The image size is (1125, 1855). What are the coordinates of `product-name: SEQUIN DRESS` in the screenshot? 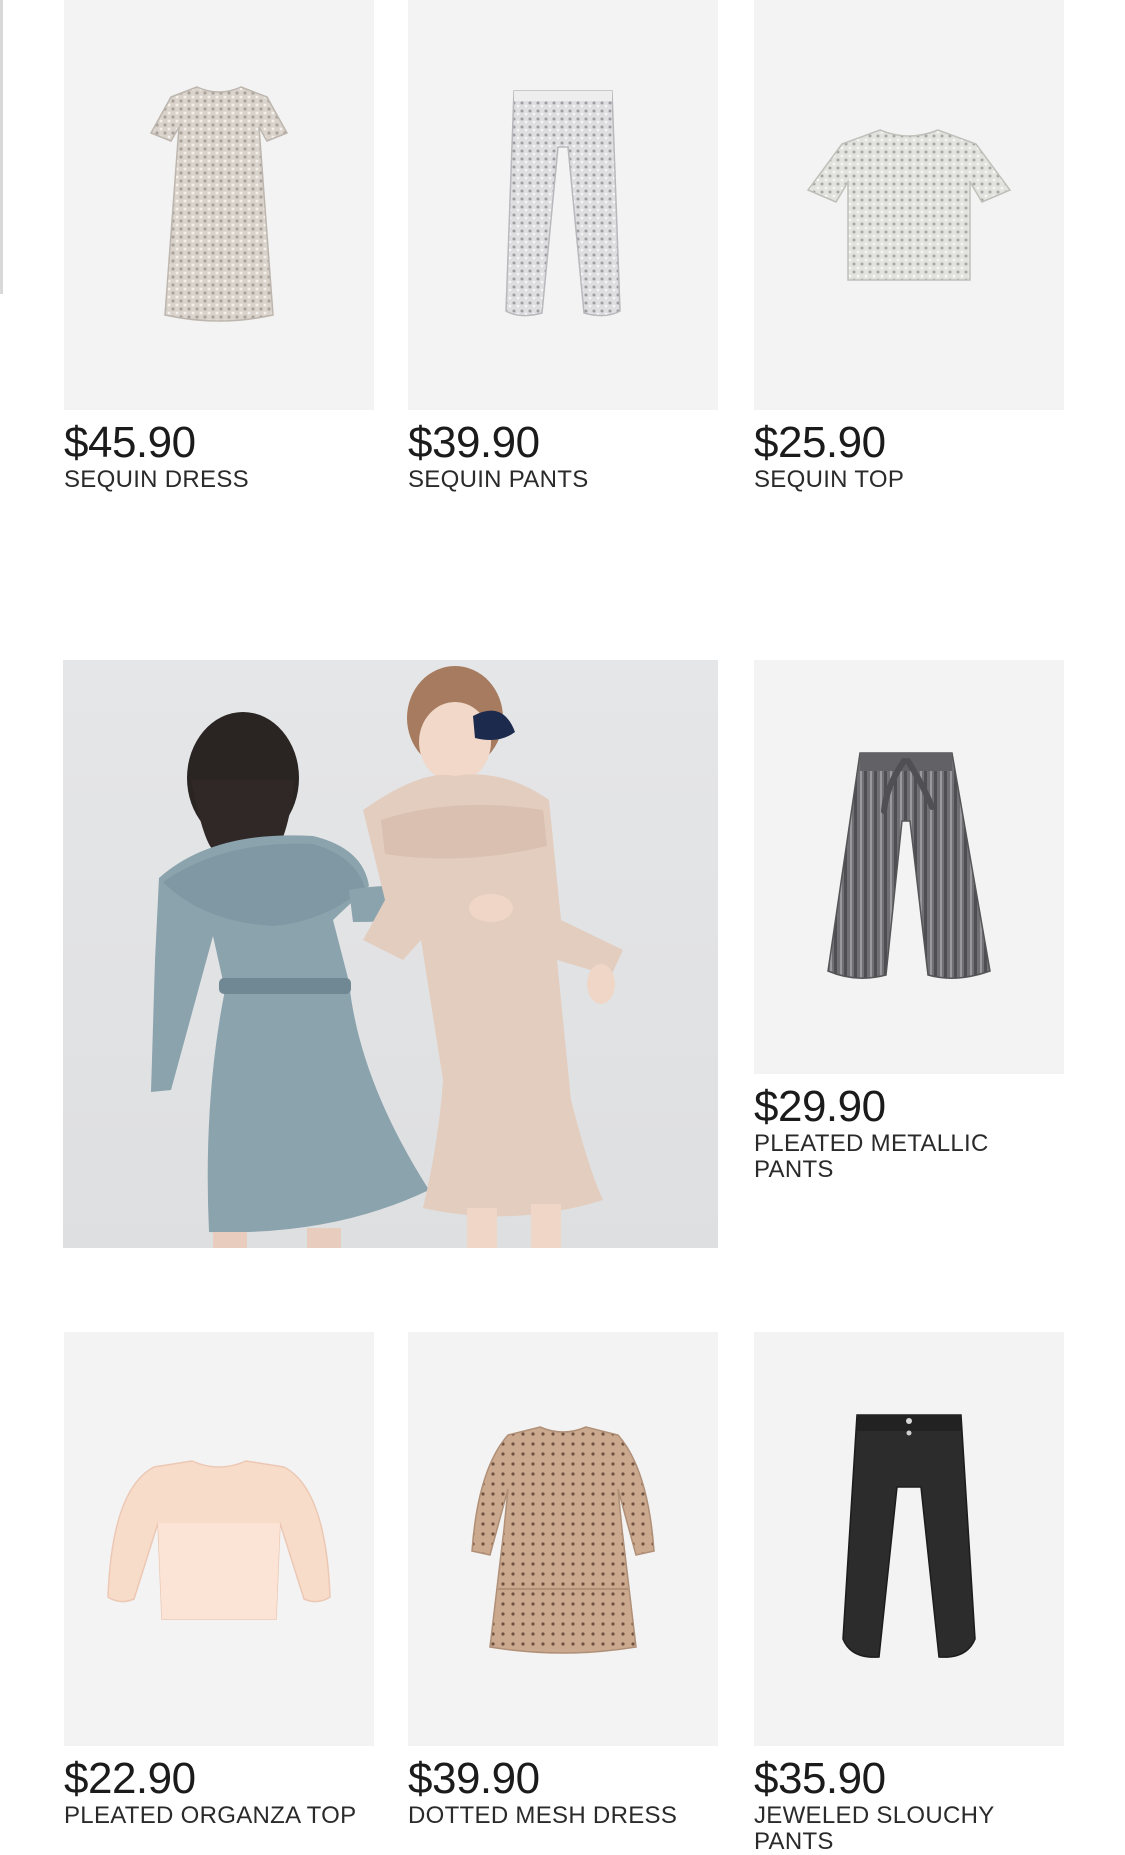 It's located at (219, 480).